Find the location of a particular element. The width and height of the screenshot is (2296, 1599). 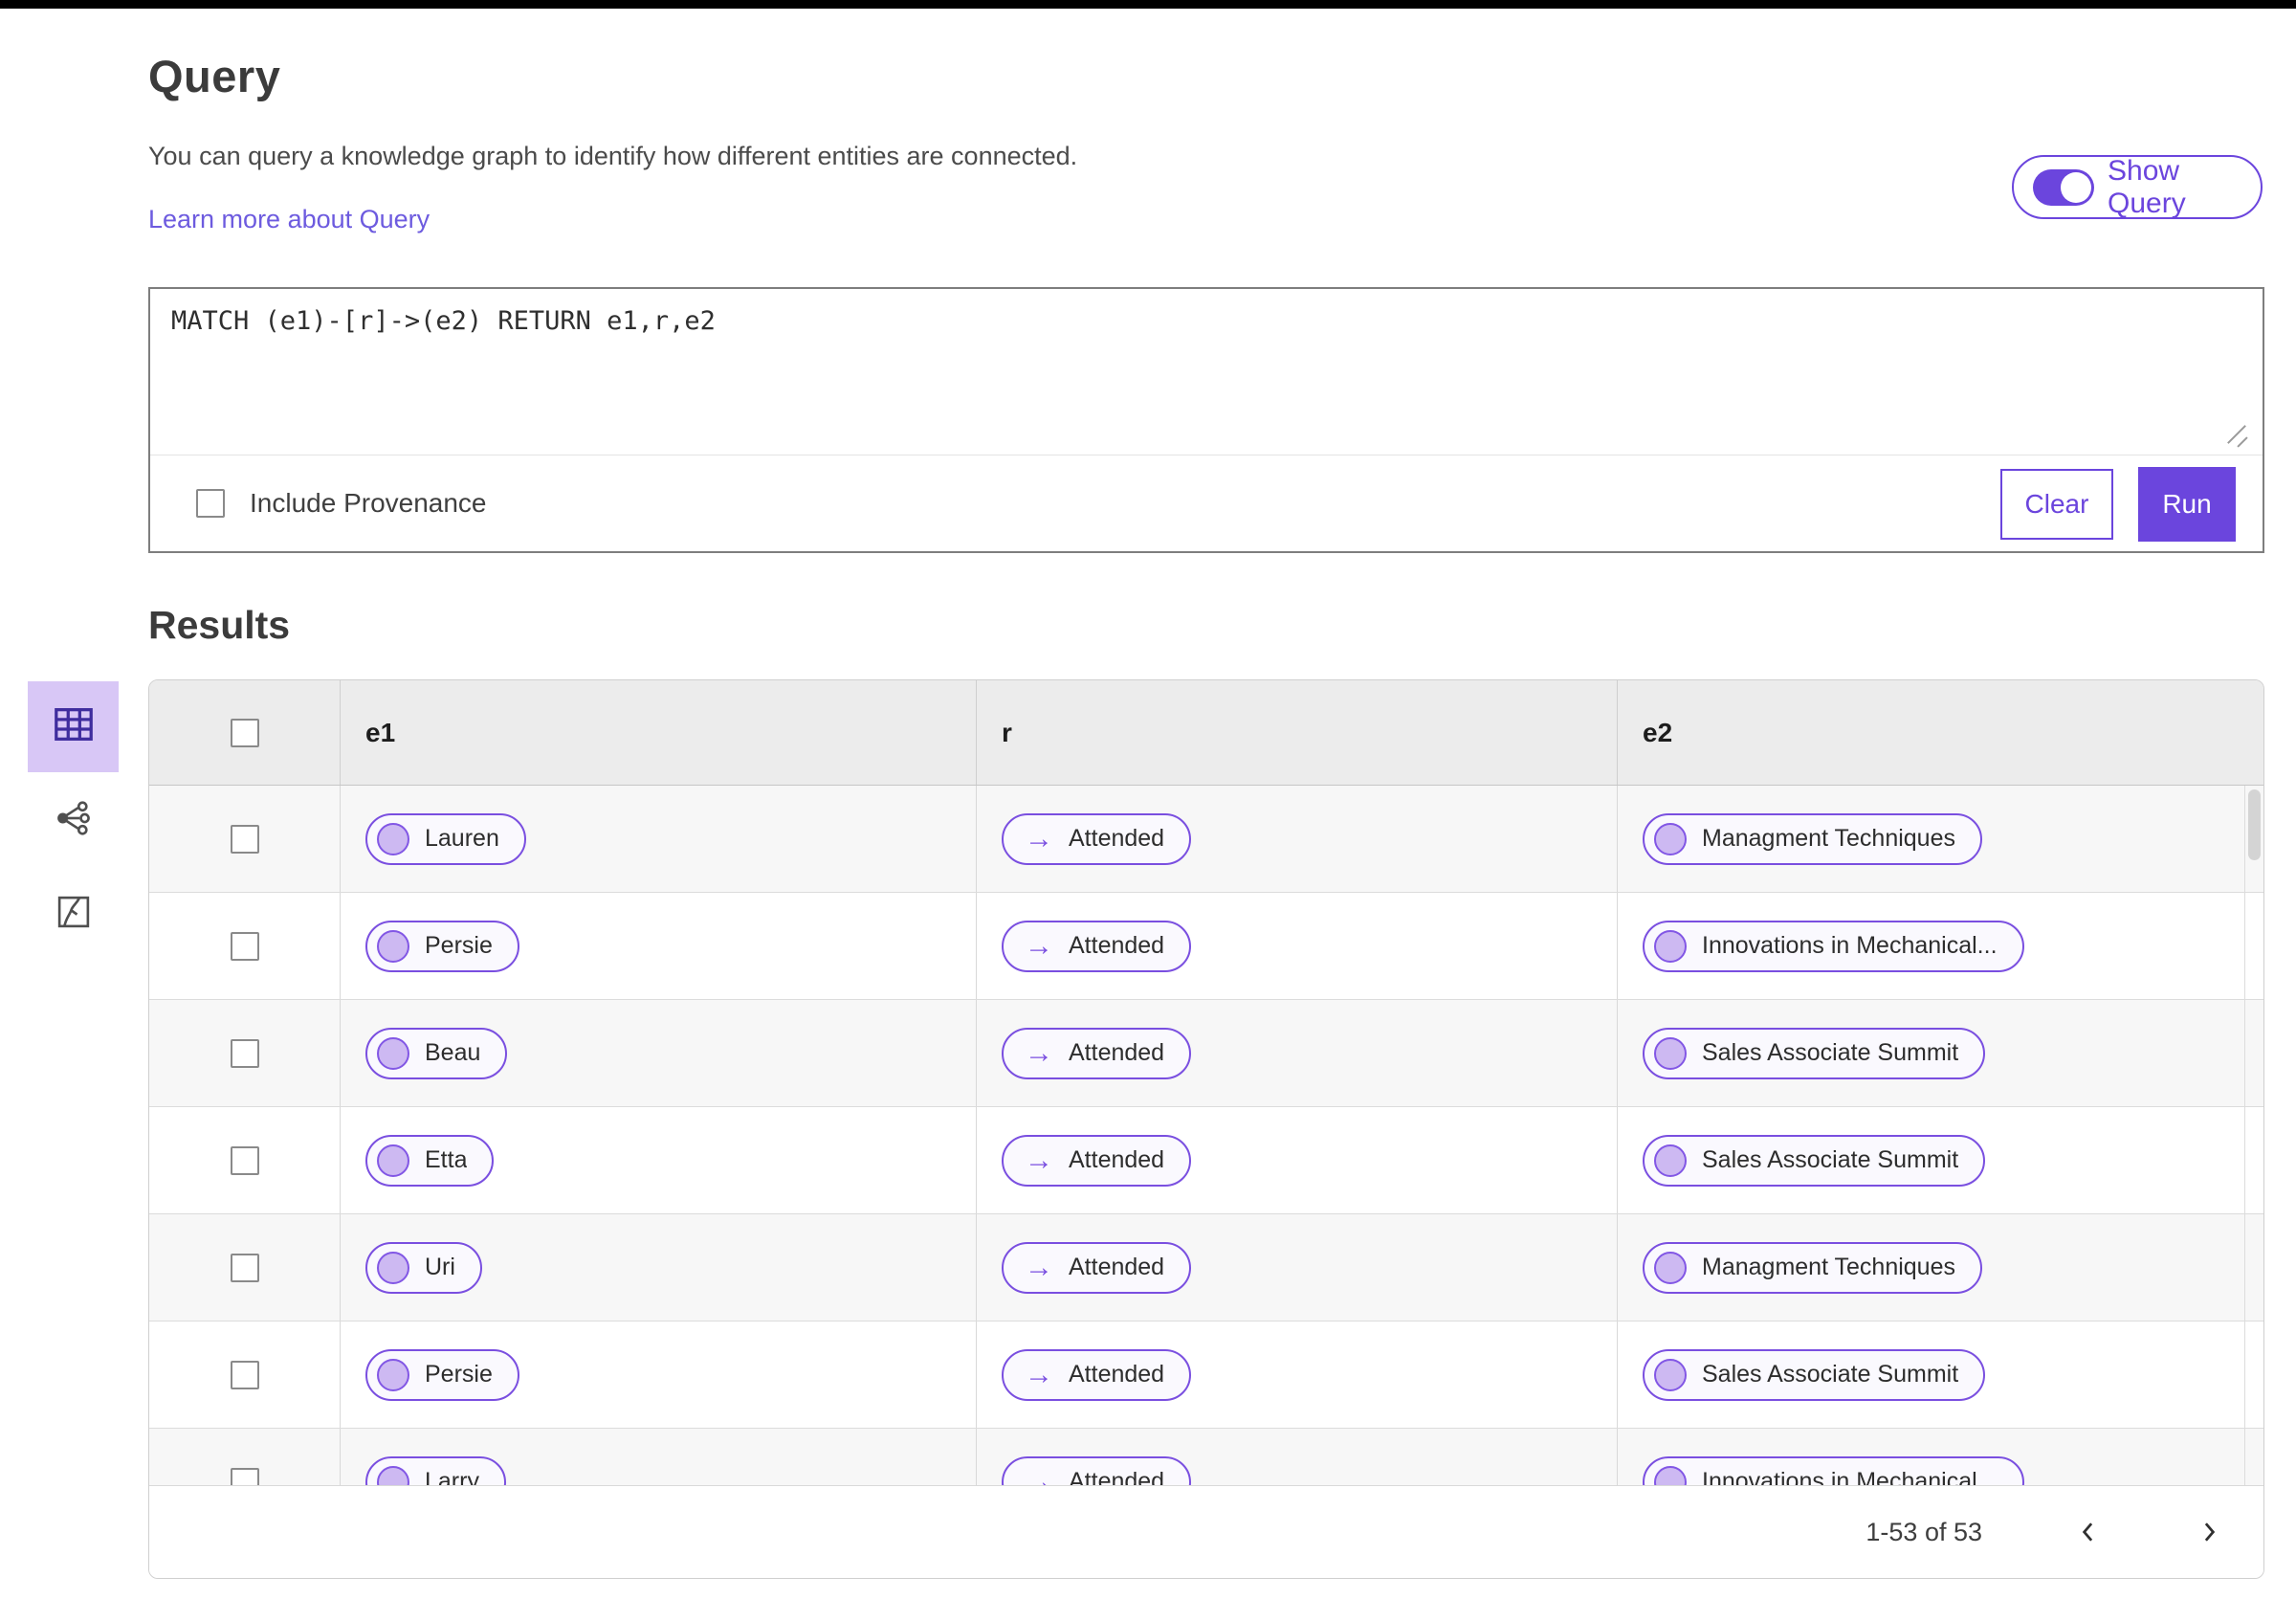

query-input is located at coordinates (1206, 371).